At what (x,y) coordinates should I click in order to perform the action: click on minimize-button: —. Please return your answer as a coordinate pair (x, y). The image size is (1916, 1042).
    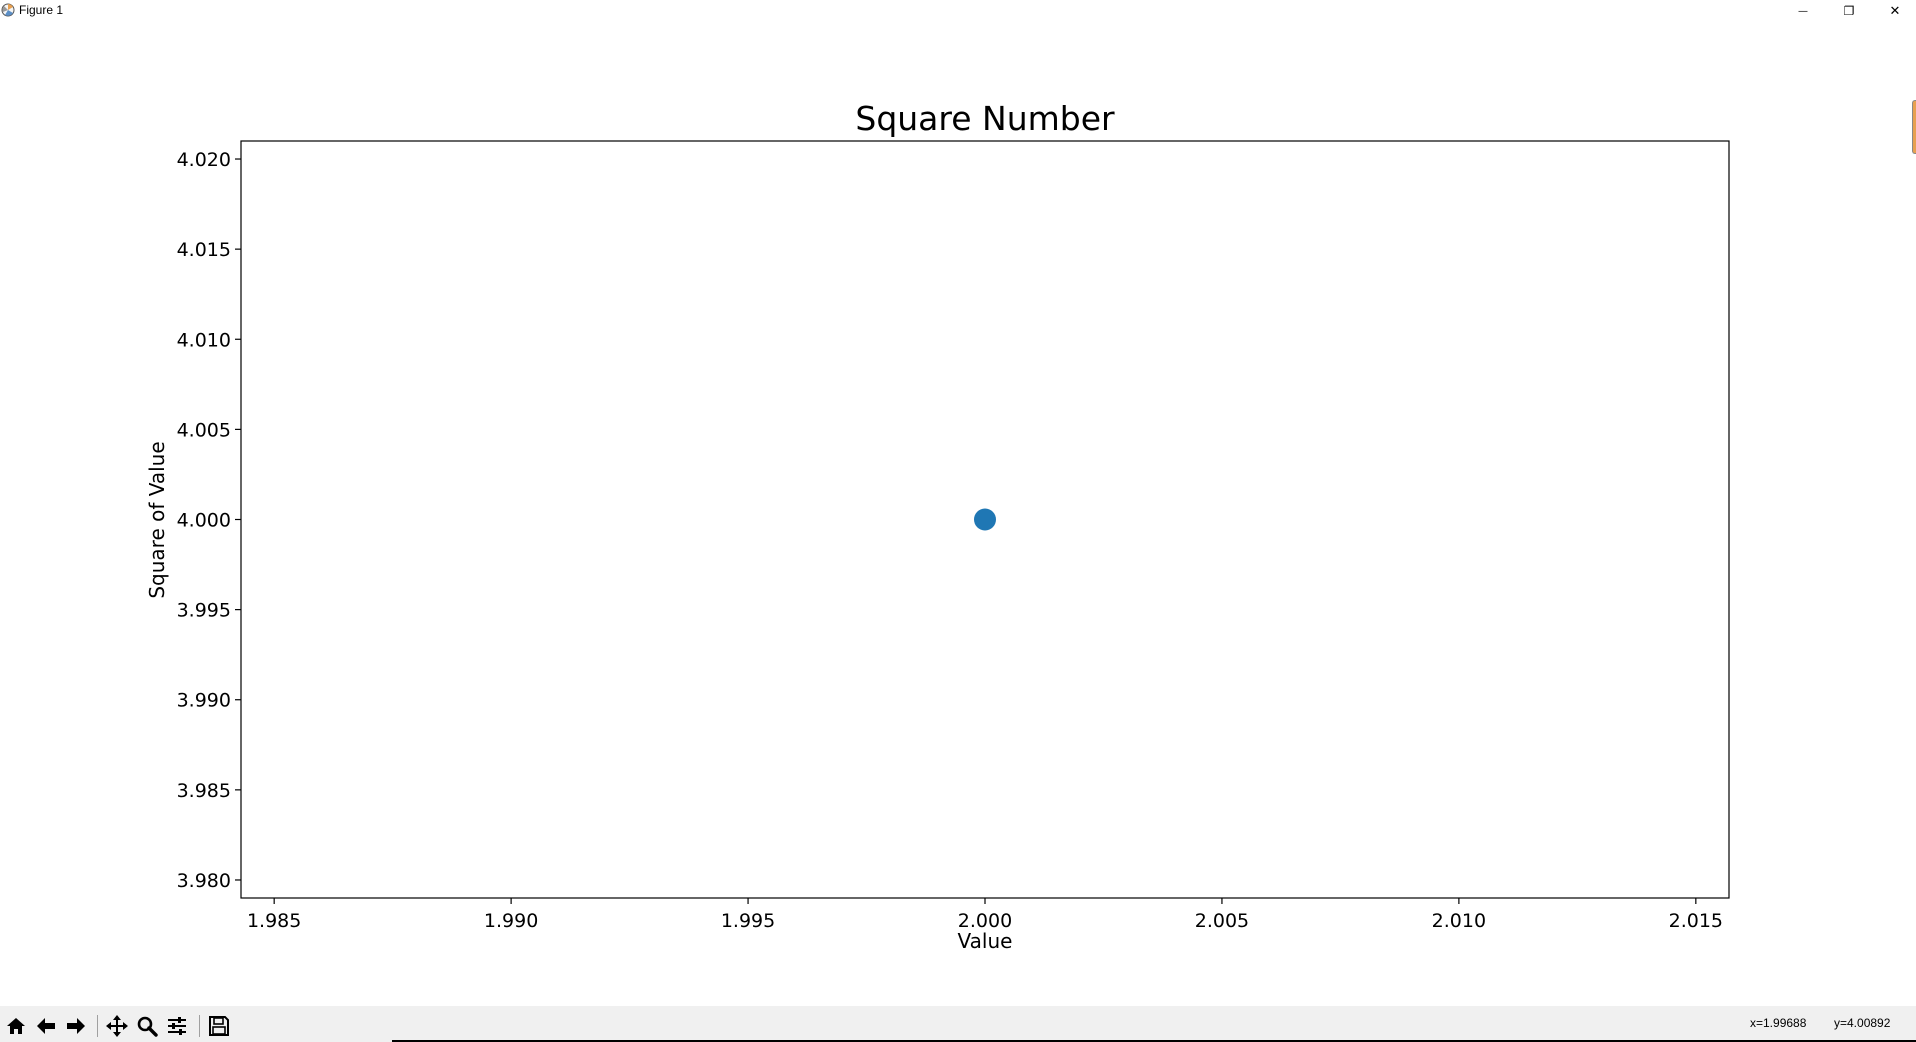
    Looking at the image, I should click on (1803, 11).